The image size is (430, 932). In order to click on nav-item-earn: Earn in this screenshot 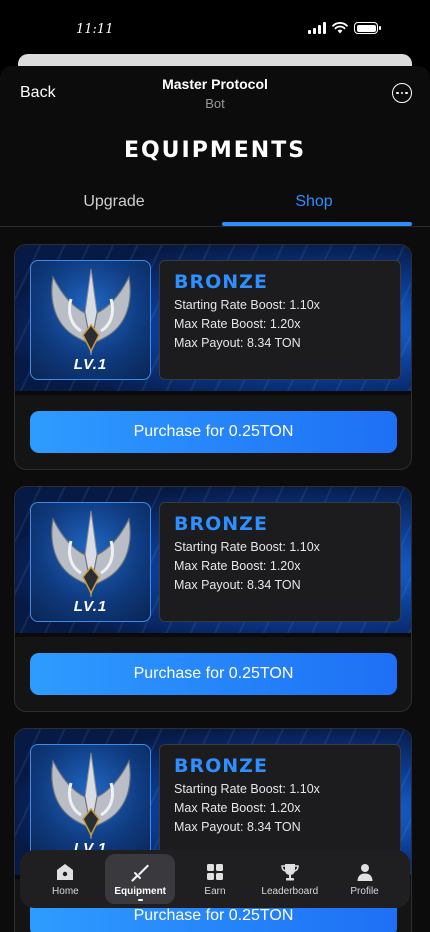, I will do `click(215, 879)`.